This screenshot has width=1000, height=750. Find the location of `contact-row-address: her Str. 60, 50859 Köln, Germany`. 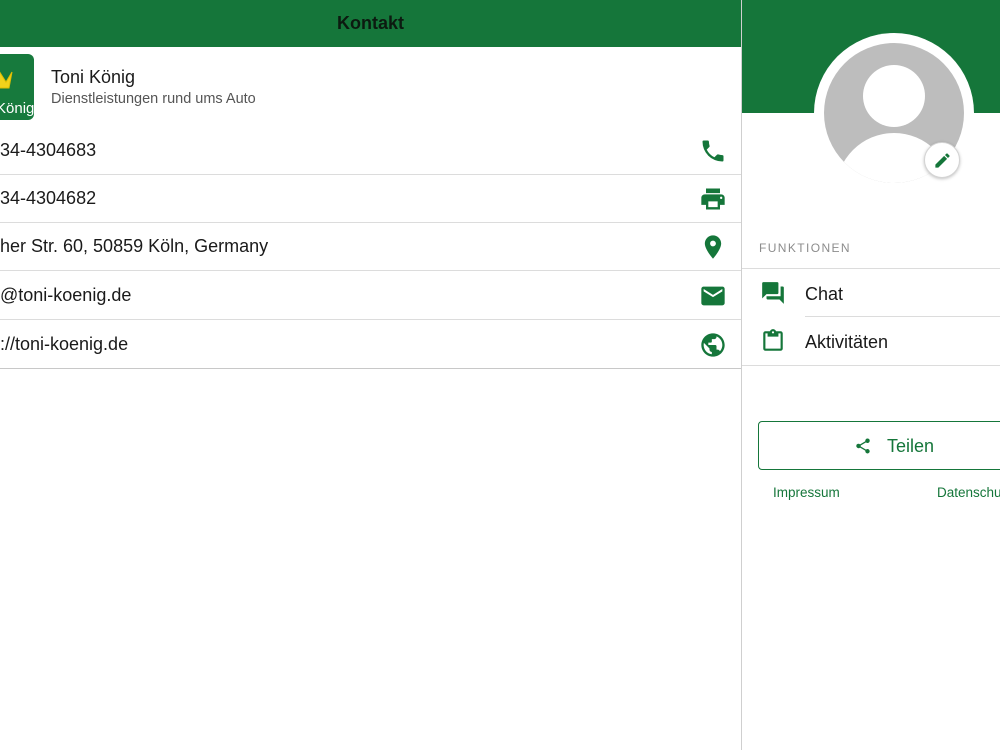

contact-row-address: her Str. 60, 50859 Köln, Germany is located at coordinates (370, 247).